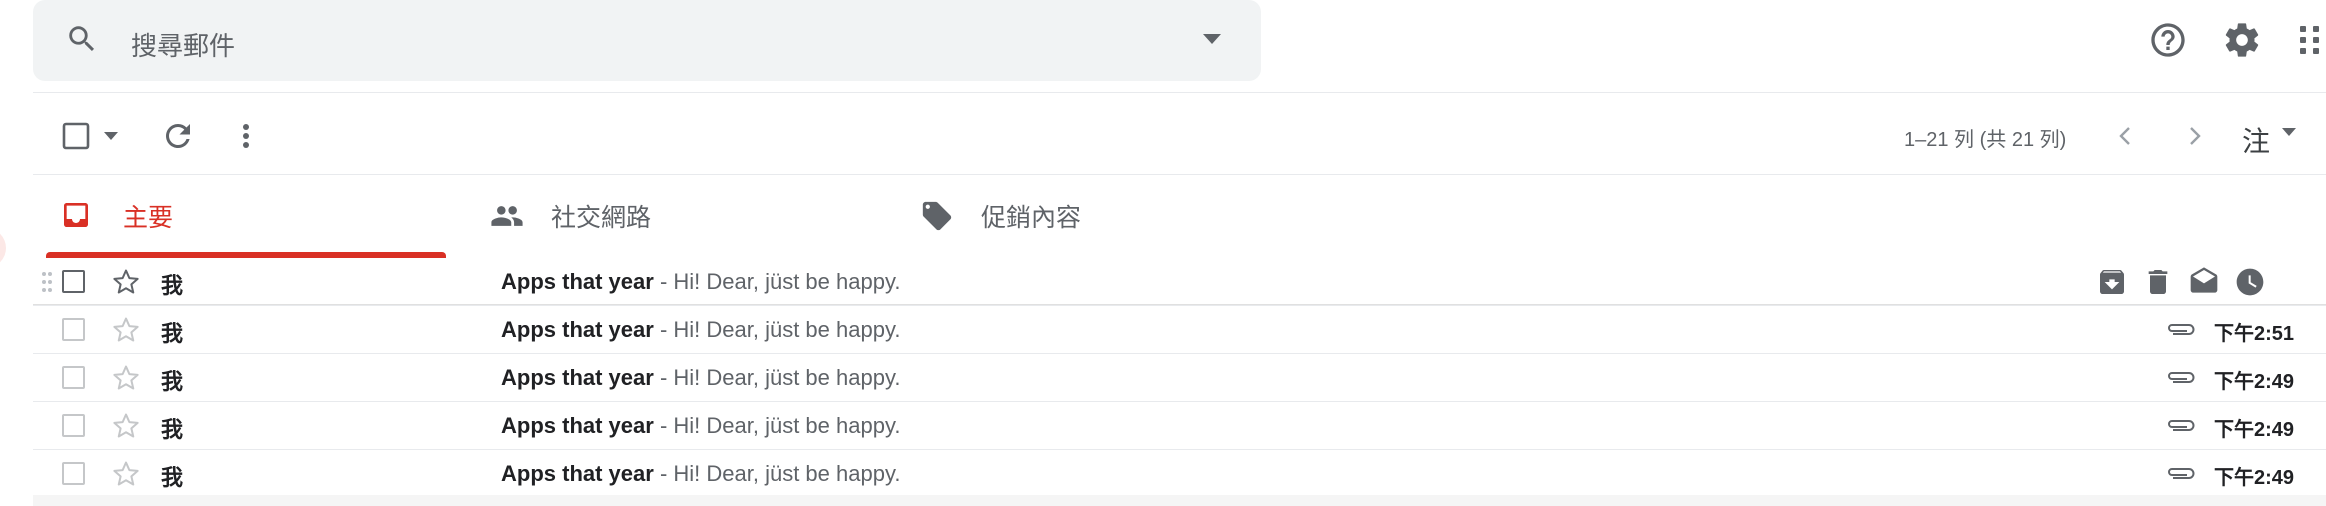 The height and width of the screenshot is (506, 2326). What do you see at coordinates (3, 248) in the screenshot?
I see `side-panel-toggle` at bounding box center [3, 248].